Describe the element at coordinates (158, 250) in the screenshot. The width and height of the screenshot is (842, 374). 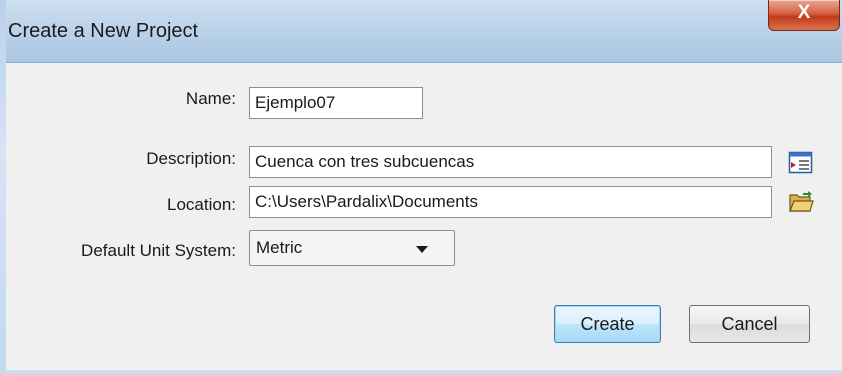
I see `unit-system-label: Default Unit System:` at that location.